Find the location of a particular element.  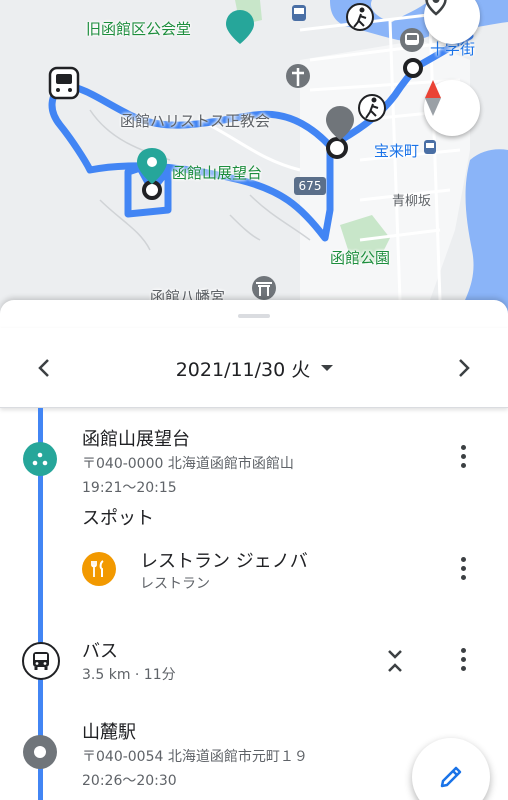

transit-mode: バス is located at coordinates (100, 650).